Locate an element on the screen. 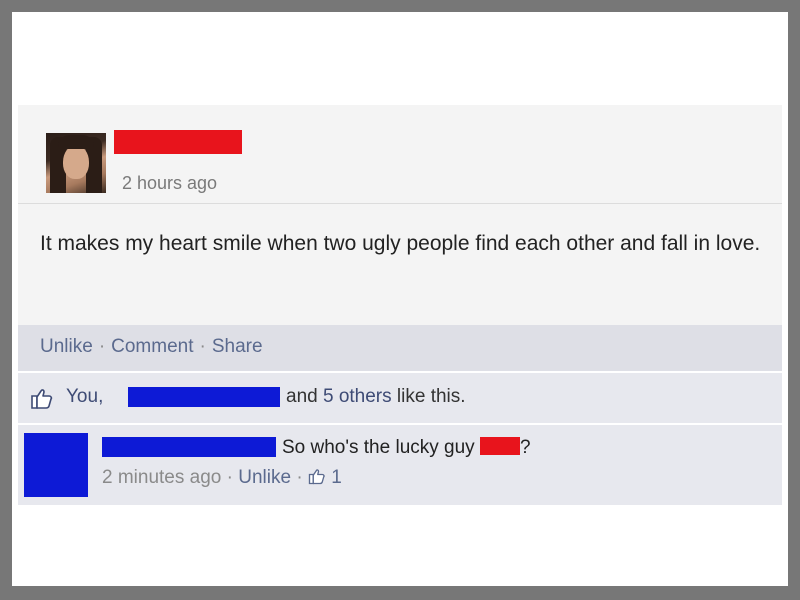 The image size is (800, 600). likes-prefix: and is located at coordinates (302, 396).